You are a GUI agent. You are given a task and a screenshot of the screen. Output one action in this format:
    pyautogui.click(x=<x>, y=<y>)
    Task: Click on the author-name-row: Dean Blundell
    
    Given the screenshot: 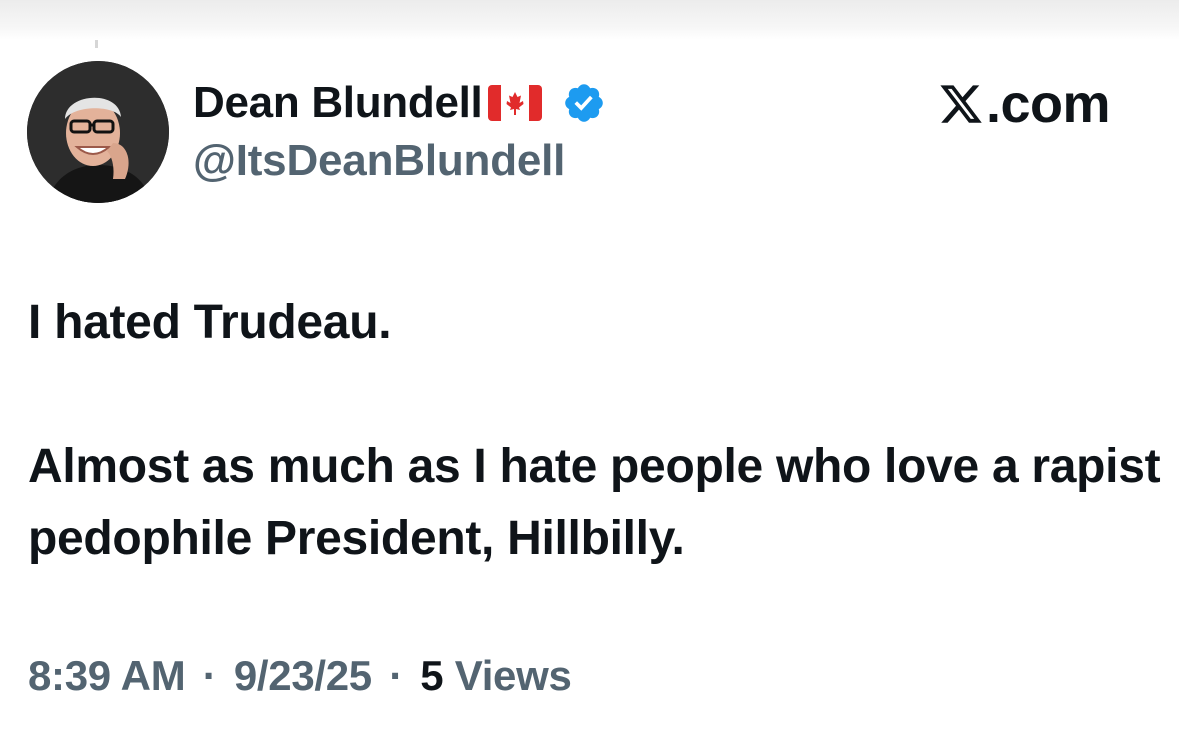 What is the action you would take?
    pyautogui.click(x=399, y=103)
    